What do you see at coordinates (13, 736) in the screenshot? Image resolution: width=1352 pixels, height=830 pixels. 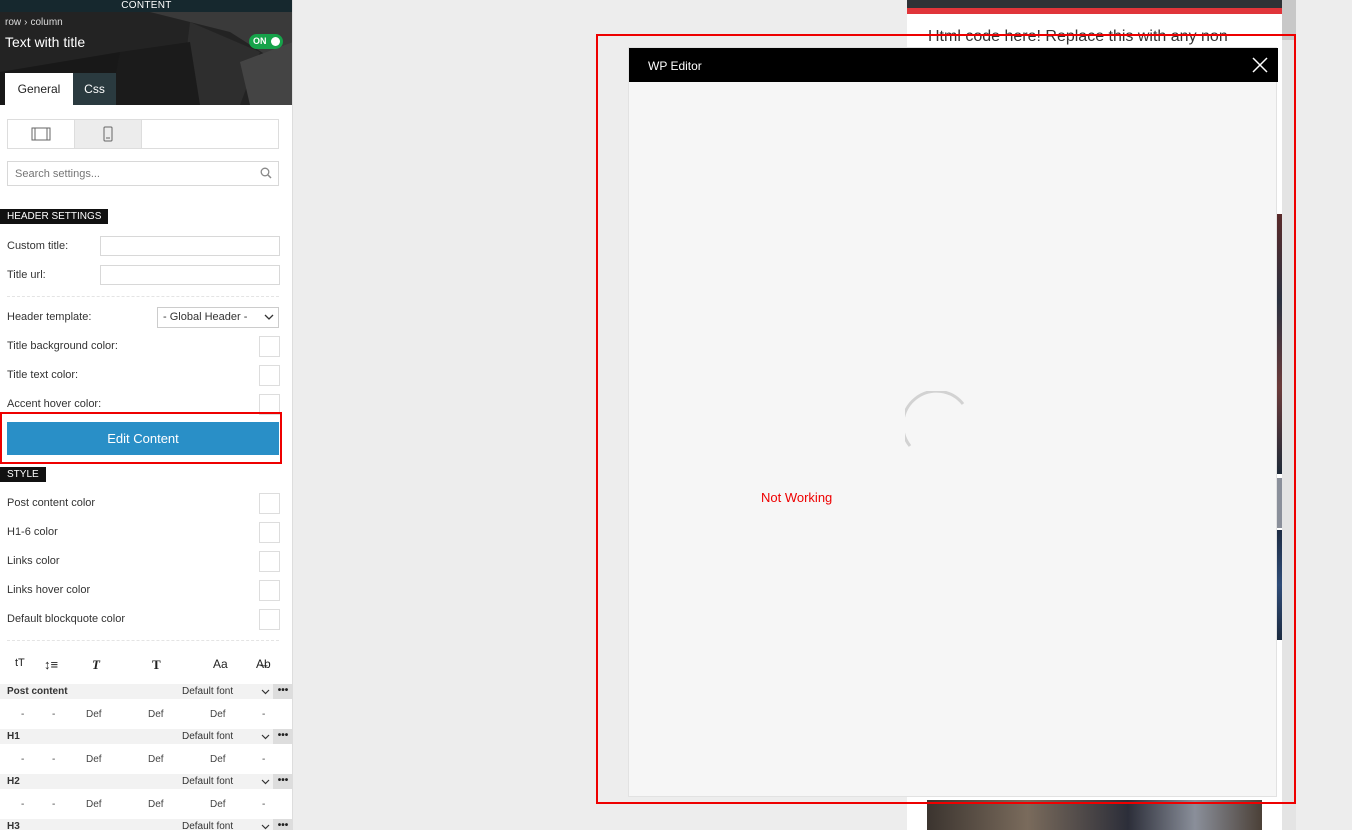 I see `font-row-name: H1` at bounding box center [13, 736].